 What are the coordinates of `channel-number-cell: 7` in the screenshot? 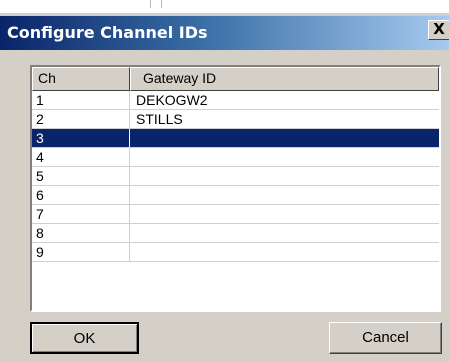 It's located at (81, 214).